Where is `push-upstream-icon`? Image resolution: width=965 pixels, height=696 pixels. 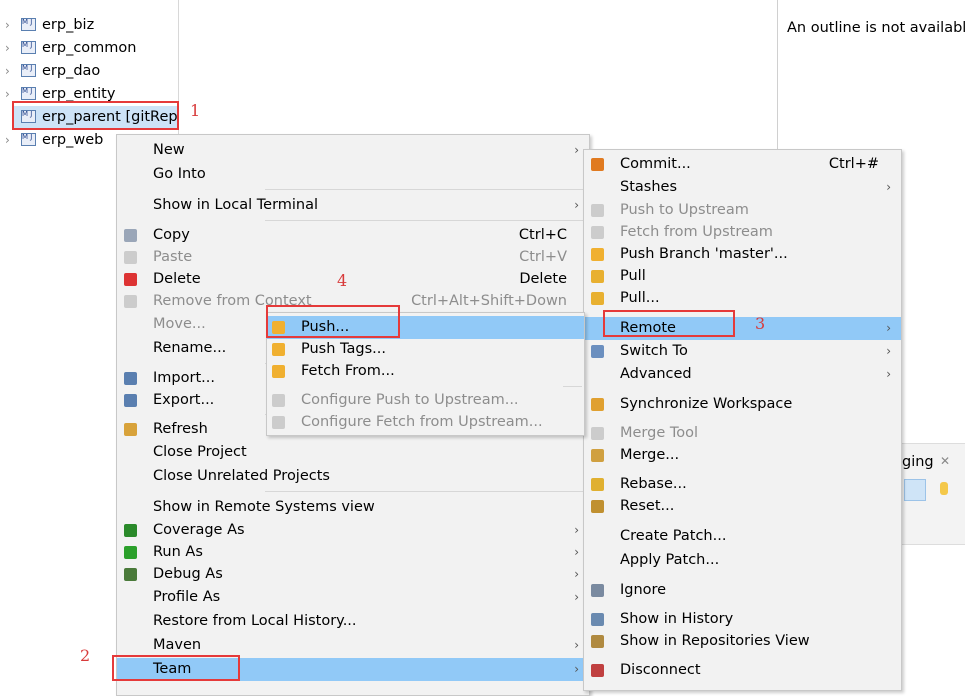
push-upstream-icon is located at coordinates (597, 210).